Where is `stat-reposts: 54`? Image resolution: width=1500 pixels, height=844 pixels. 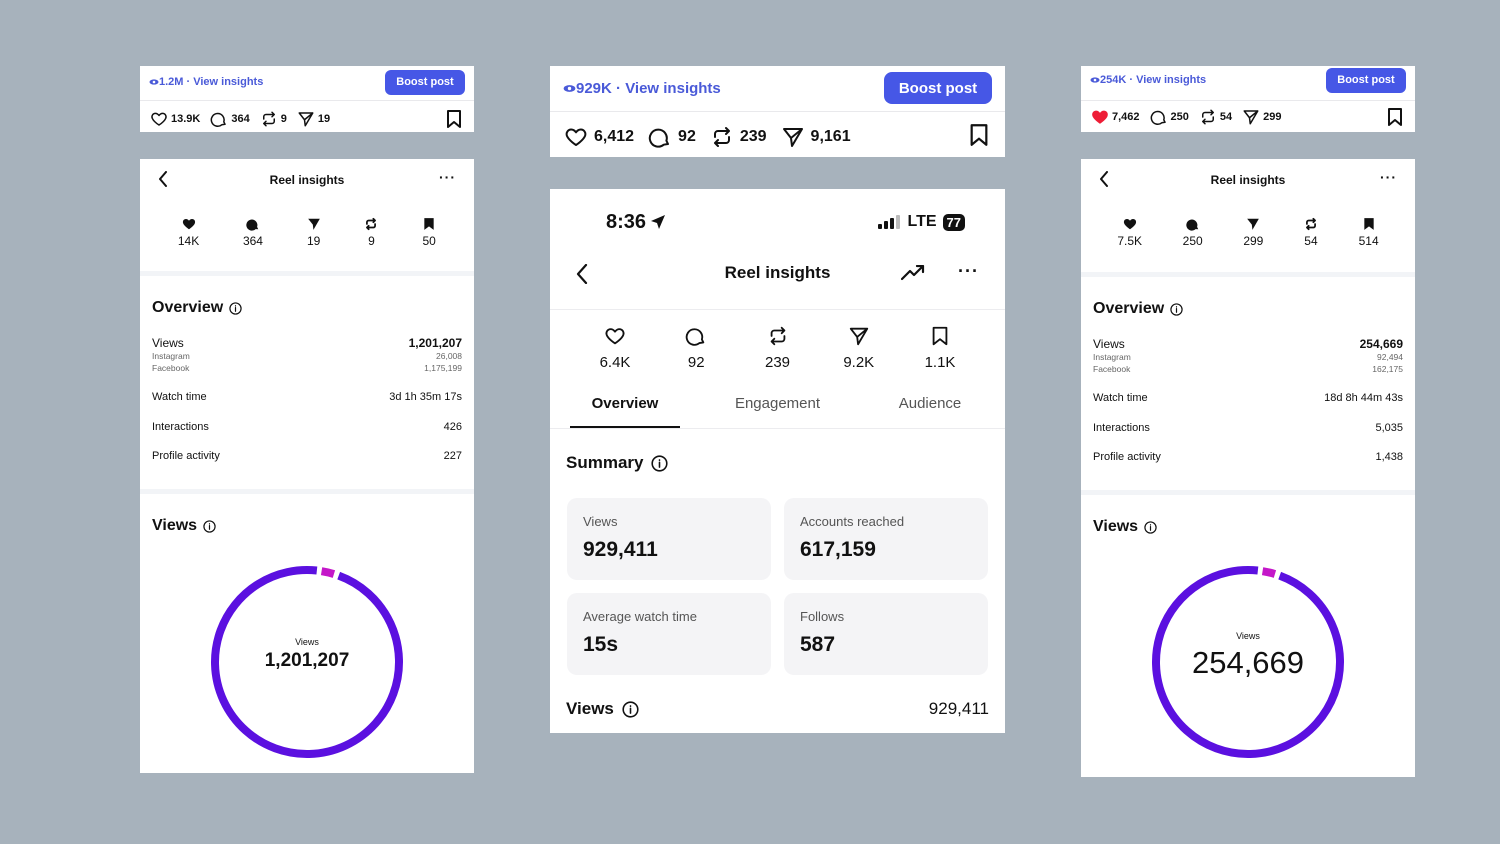 stat-reposts: 54 is located at coordinates (1311, 232).